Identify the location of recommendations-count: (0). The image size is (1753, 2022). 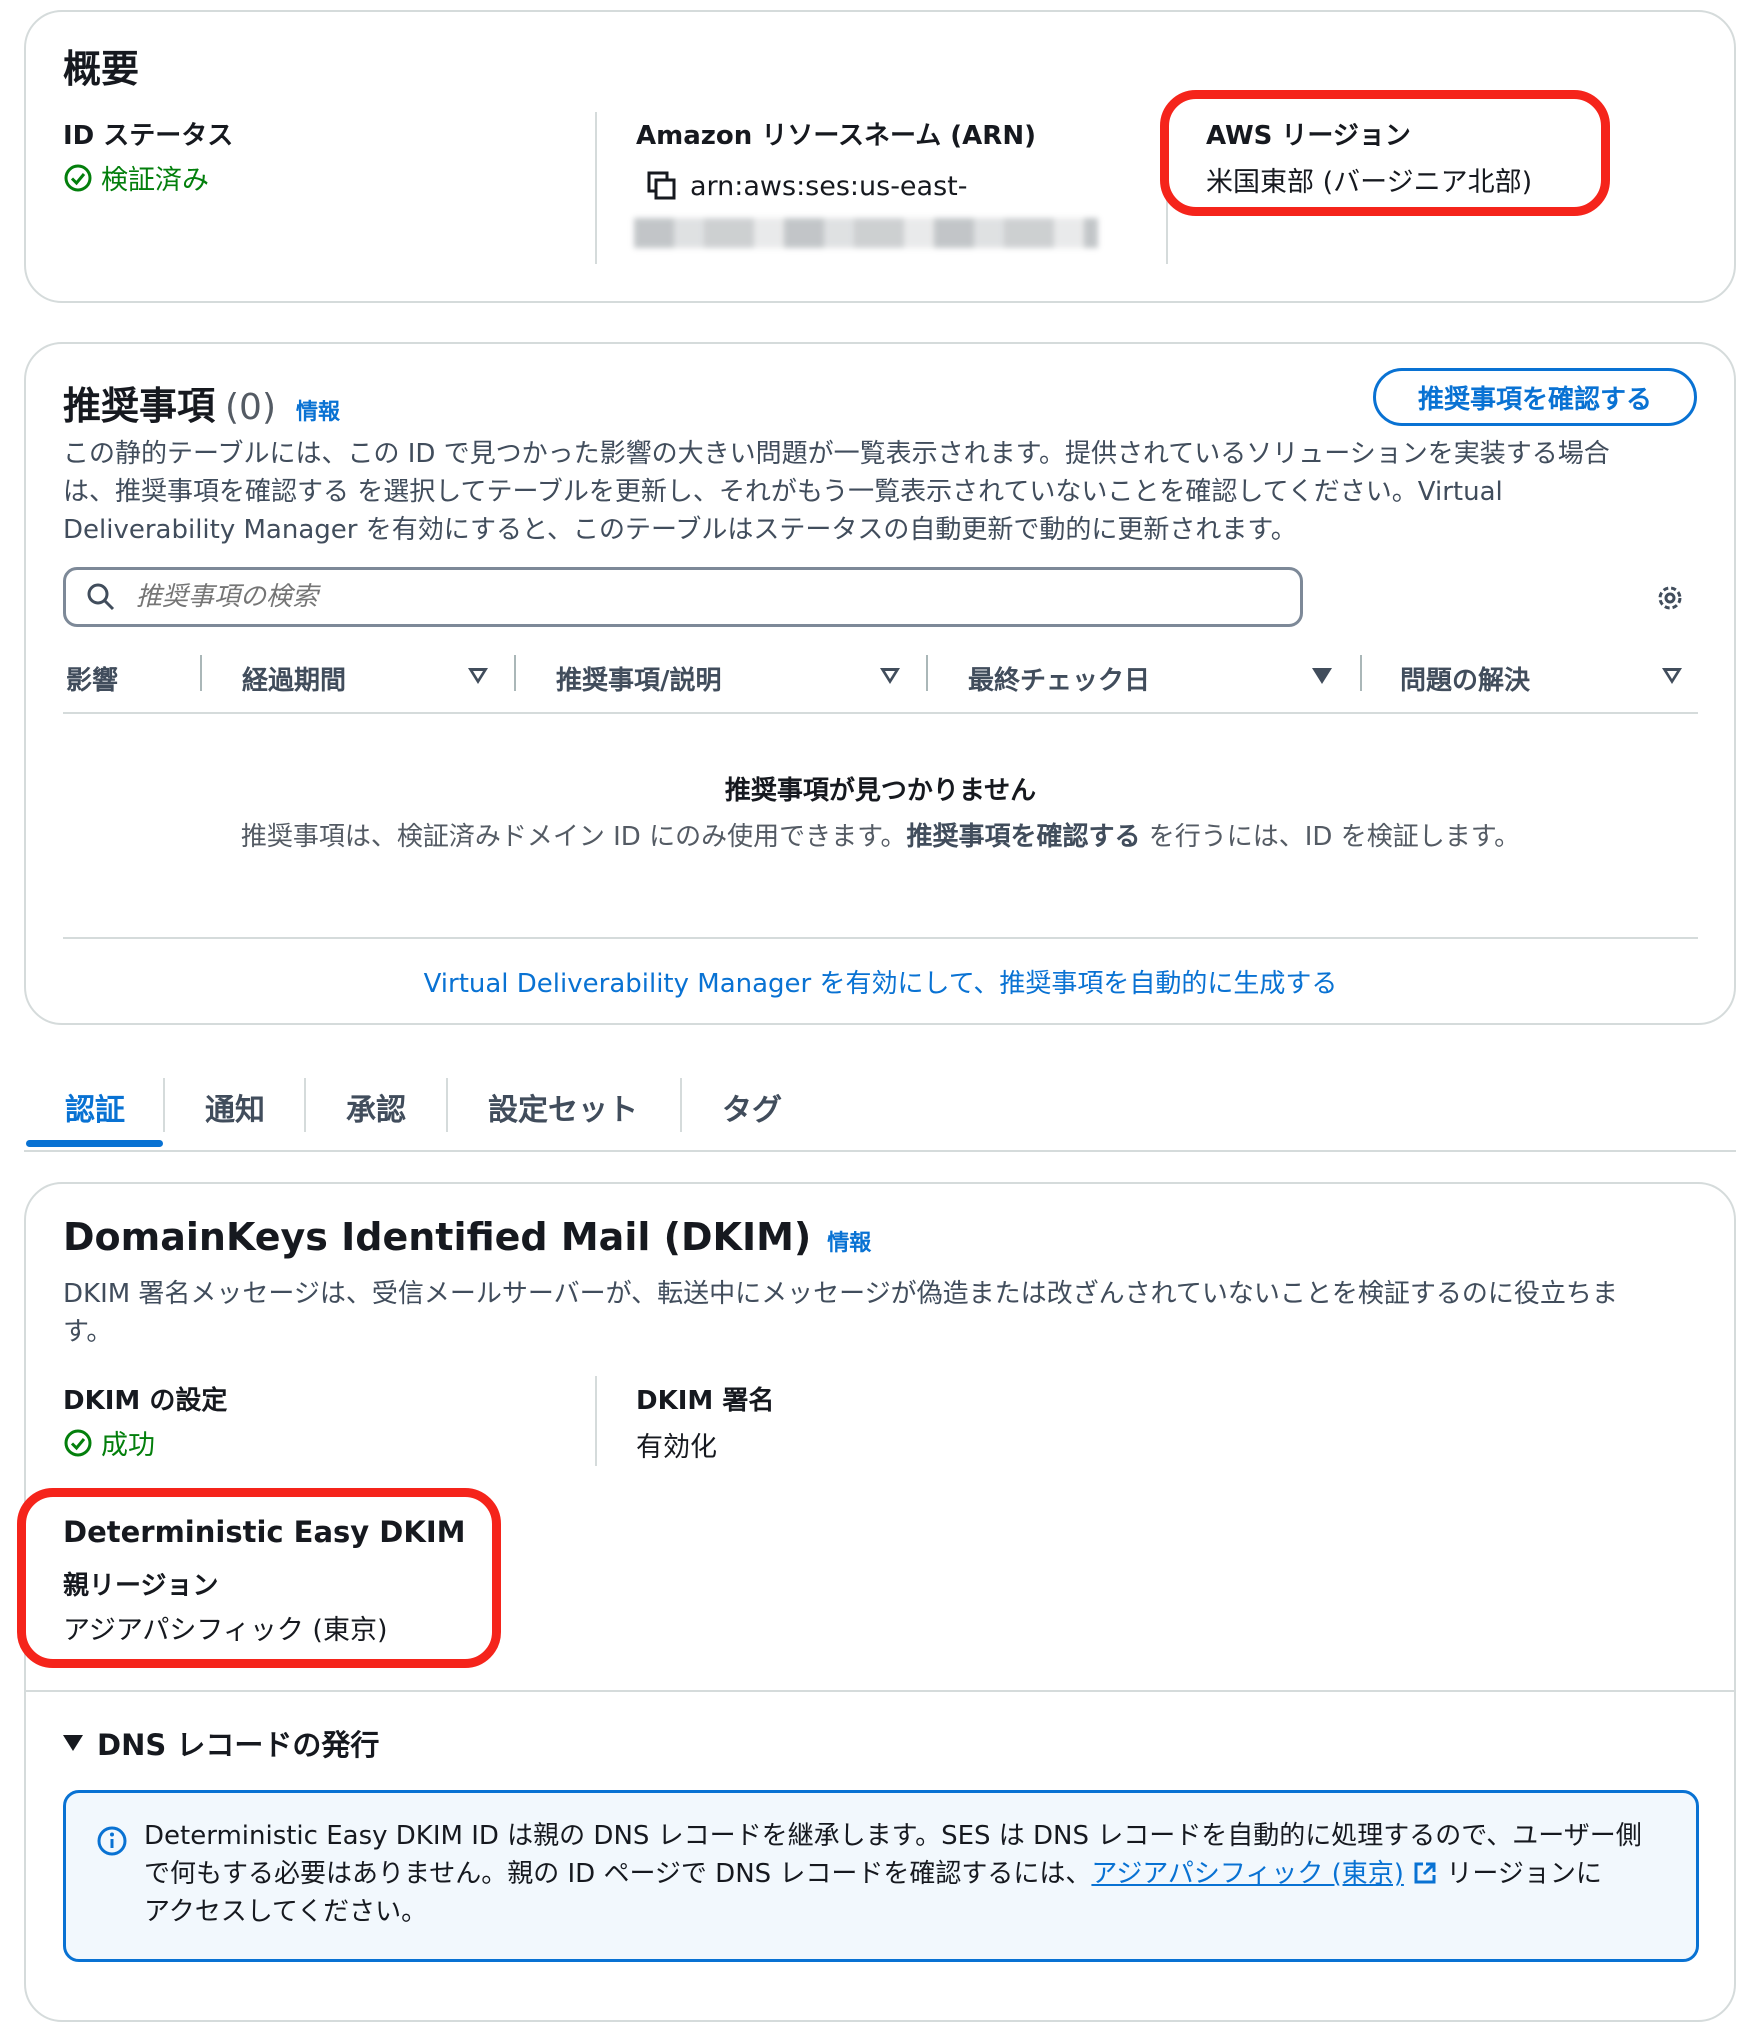
(251, 407).